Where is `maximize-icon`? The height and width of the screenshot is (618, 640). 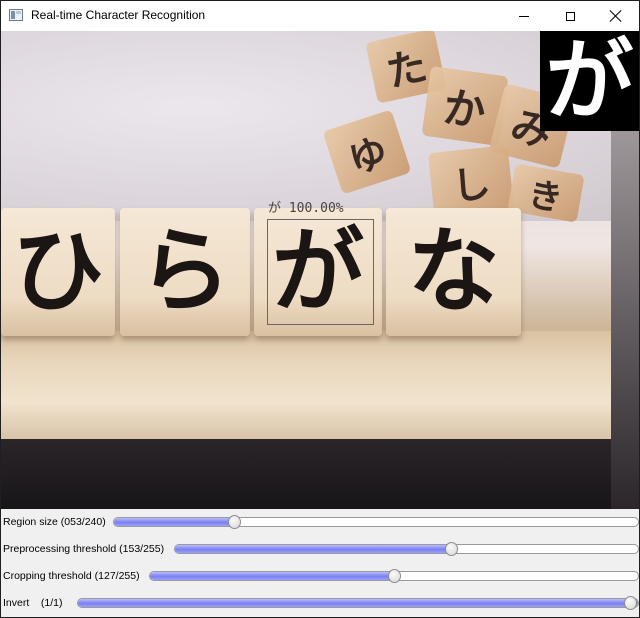 maximize-icon is located at coordinates (570, 16).